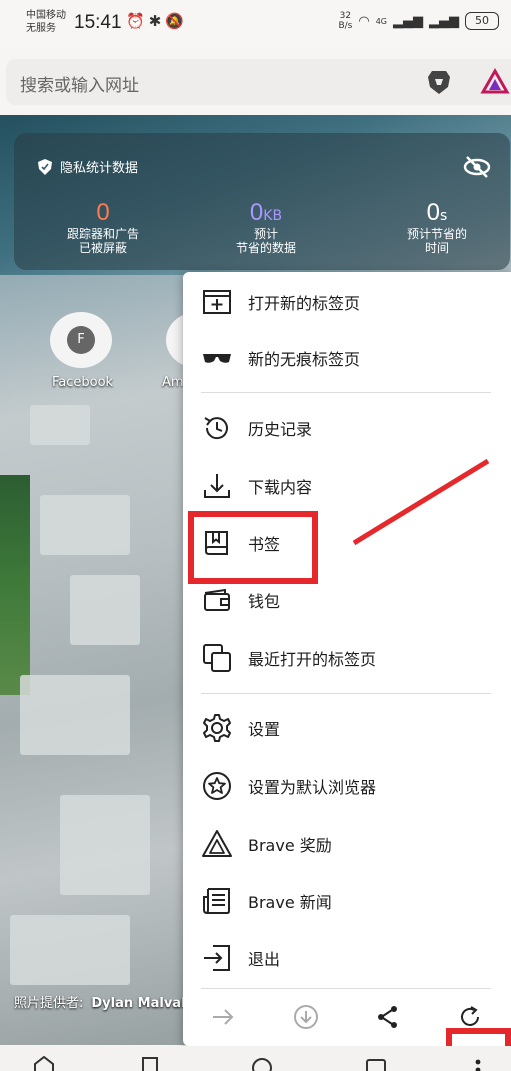 This screenshot has width=511, height=1071. What do you see at coordinates (433, 212) in the screenshot?
I see `time-saved-value: 0` at bounding box center [433, 212].